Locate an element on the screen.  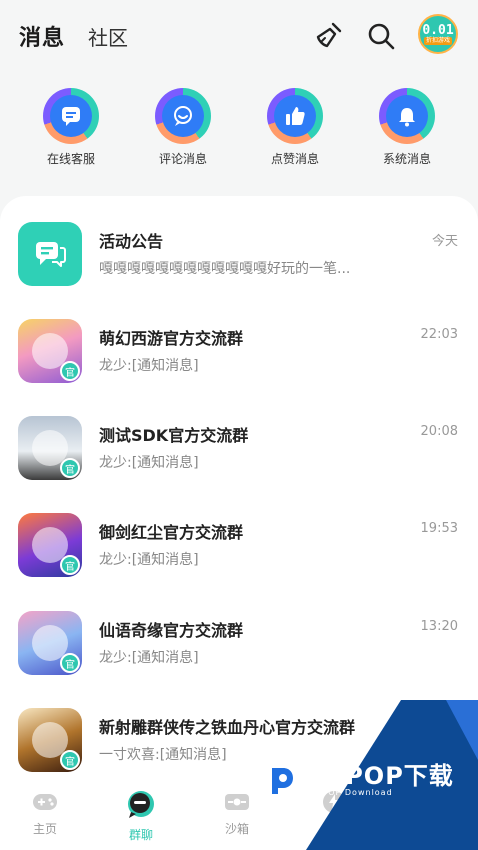
quick-system-messages: 系统消息 is located at coordinates (407, 127).